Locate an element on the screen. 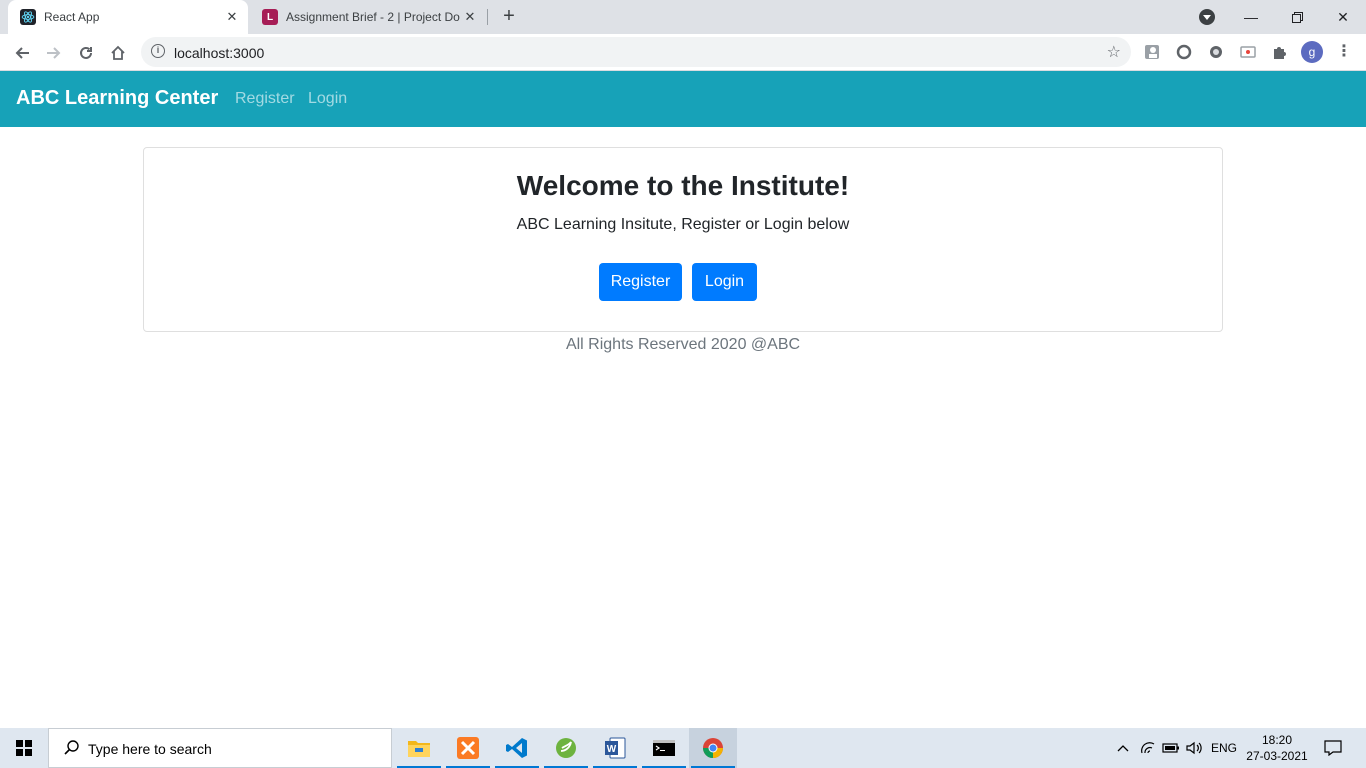 Image resolution: width=1366 pixels, height=768 pixels. xampp-icon is located at coordinates (468, 748).